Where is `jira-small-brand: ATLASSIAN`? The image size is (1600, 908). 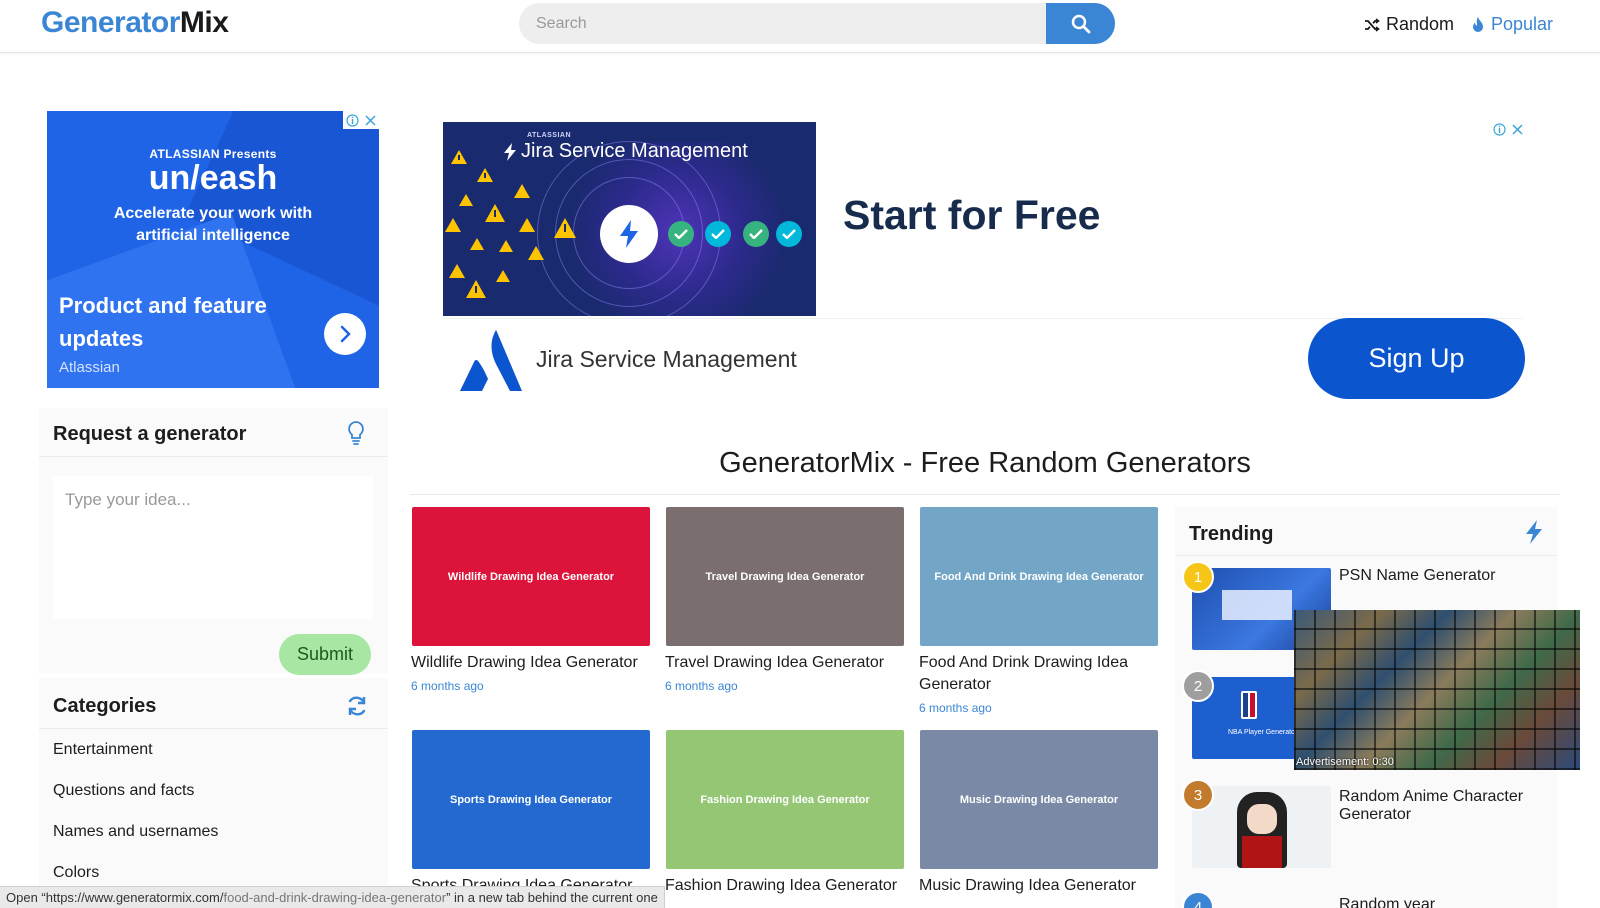
jira-small-brand: ATLASSIAN is located at coordinates (549, 135).